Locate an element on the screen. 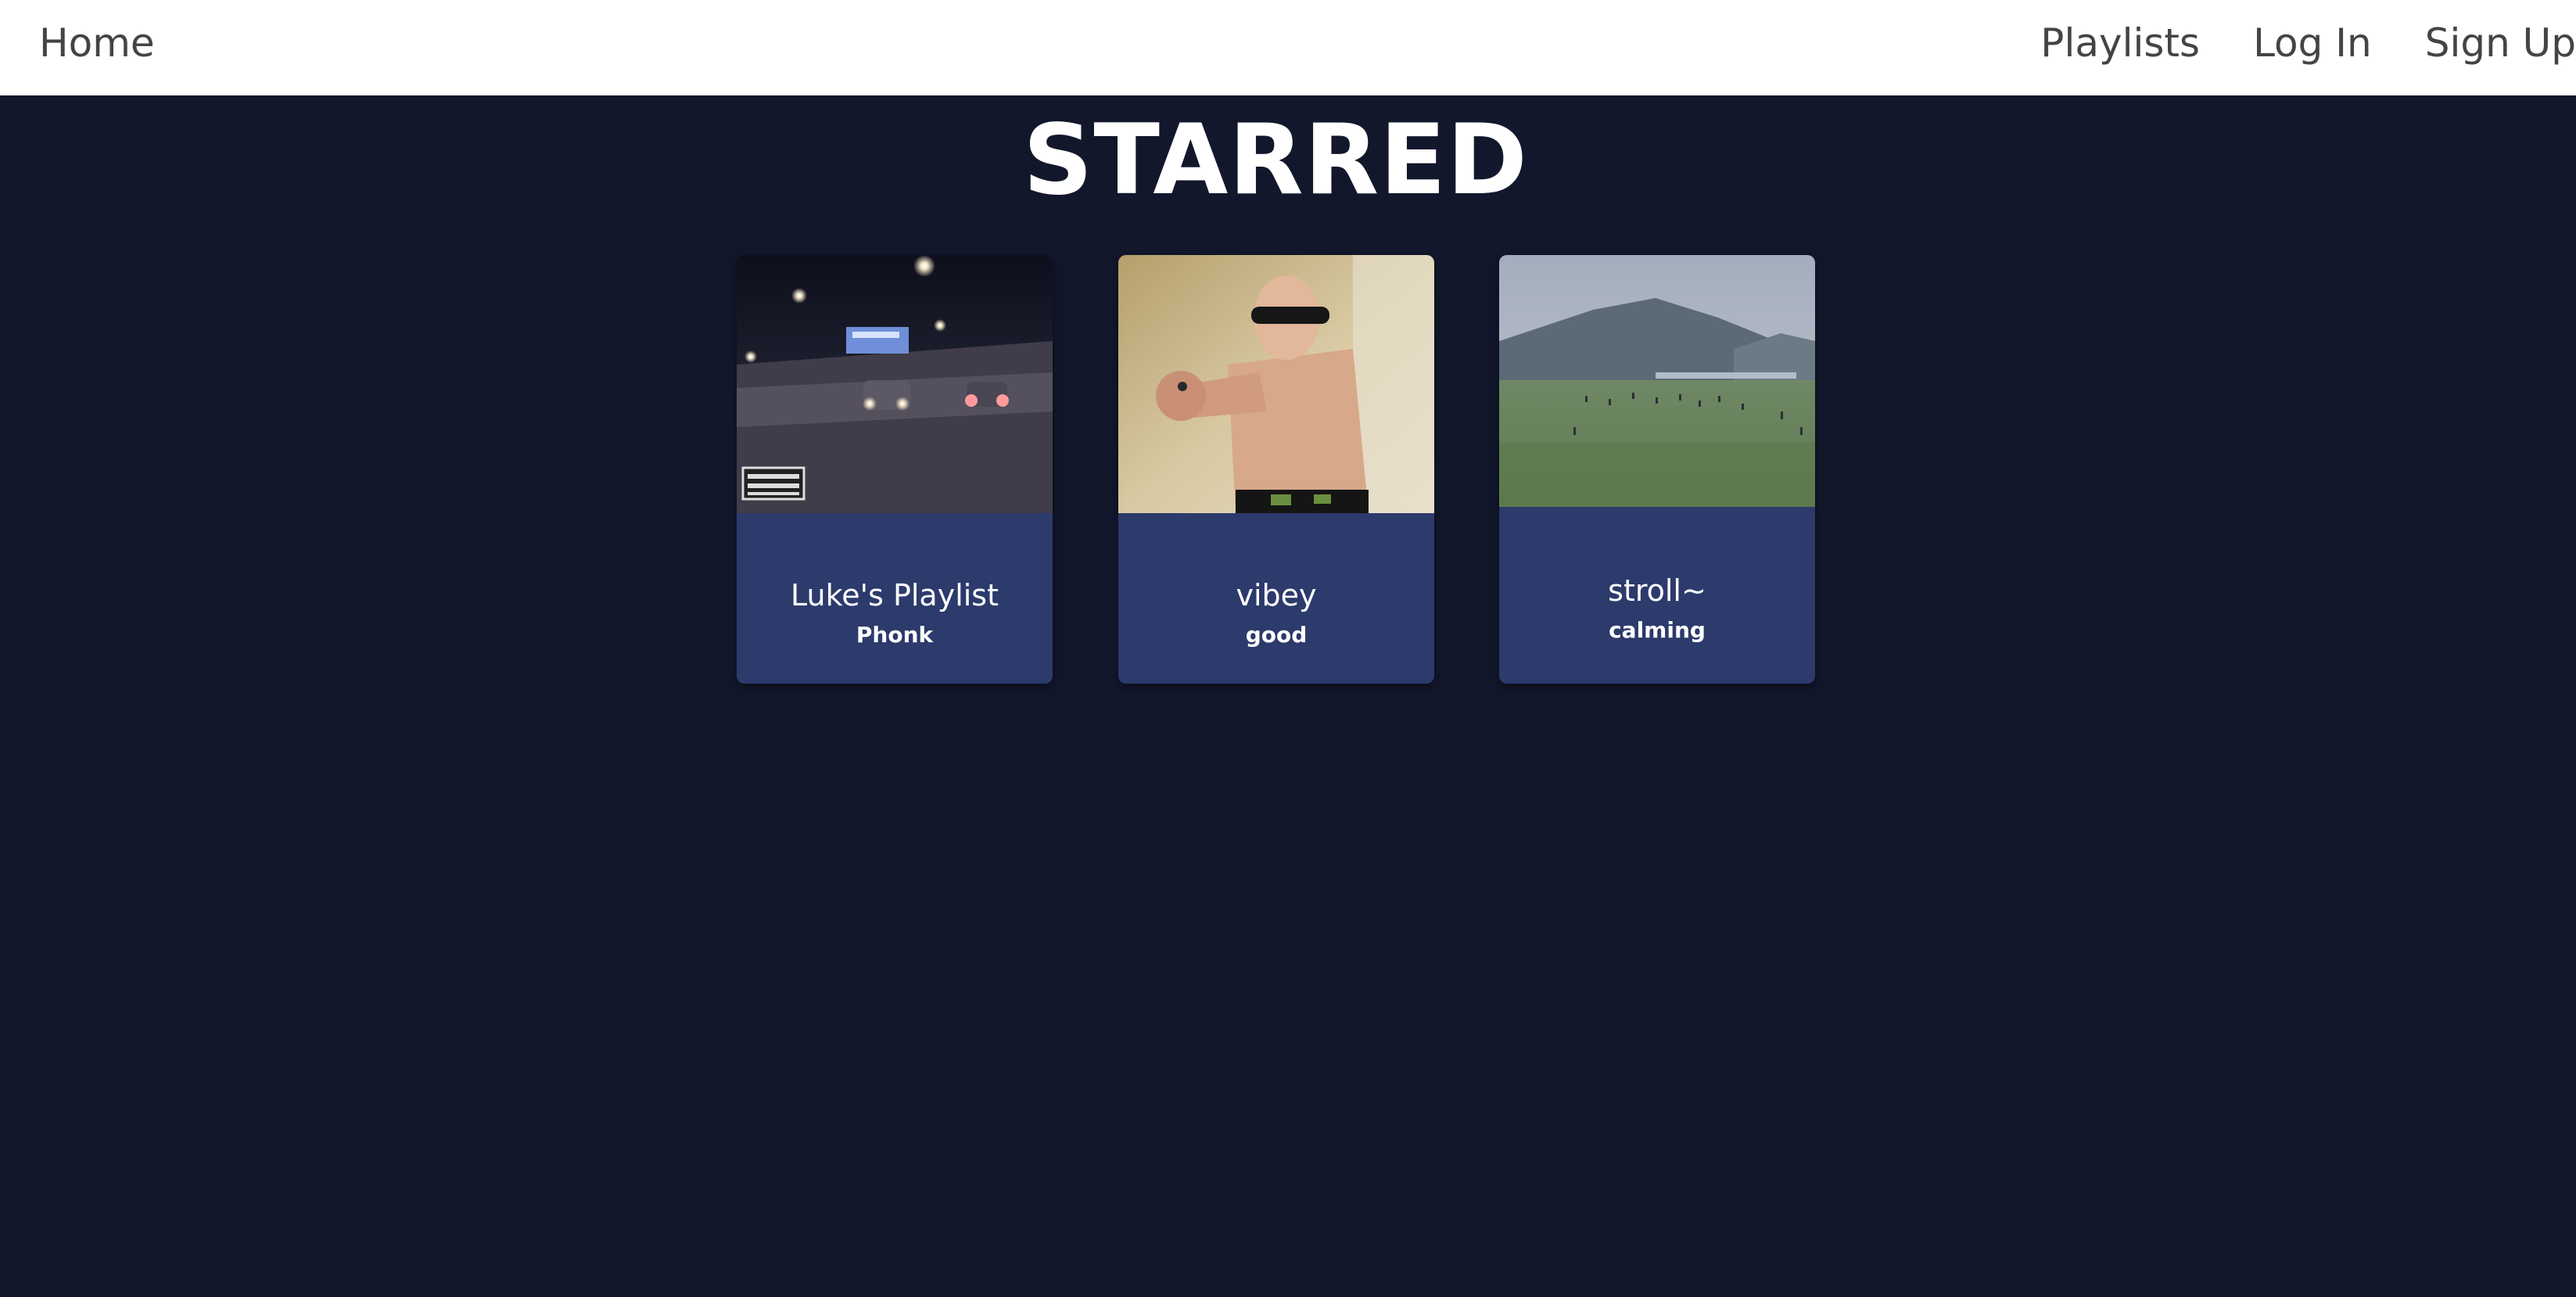 The width and height of the screenshot is (2576, 1297). playlist-card: vibey good is located at coordinates (1276, 470).